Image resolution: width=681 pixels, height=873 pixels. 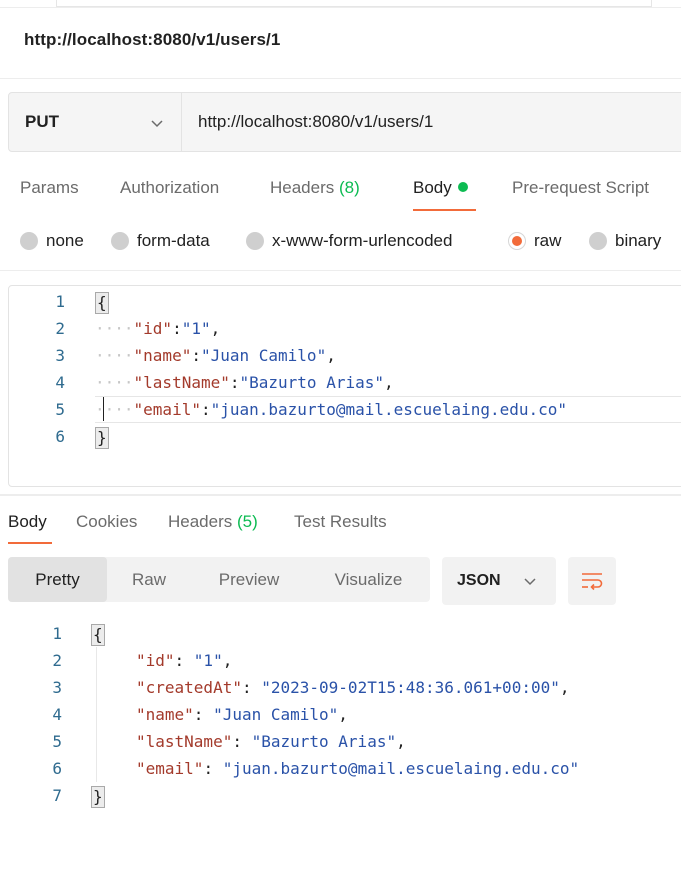 What do you see at coordinates (530, 582) in the screenshot?
I see `chevron-down-icon` at bounding box center [530, 582].